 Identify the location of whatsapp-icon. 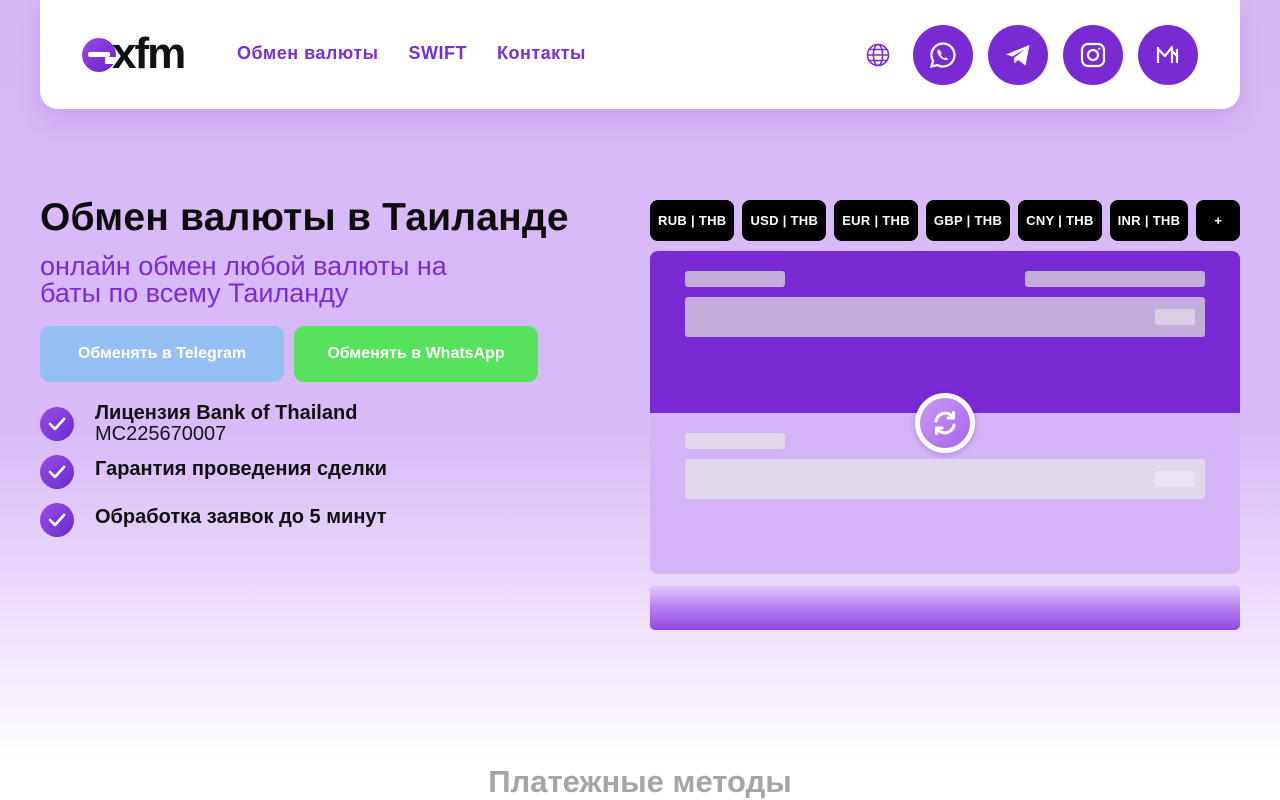
(942, 55).